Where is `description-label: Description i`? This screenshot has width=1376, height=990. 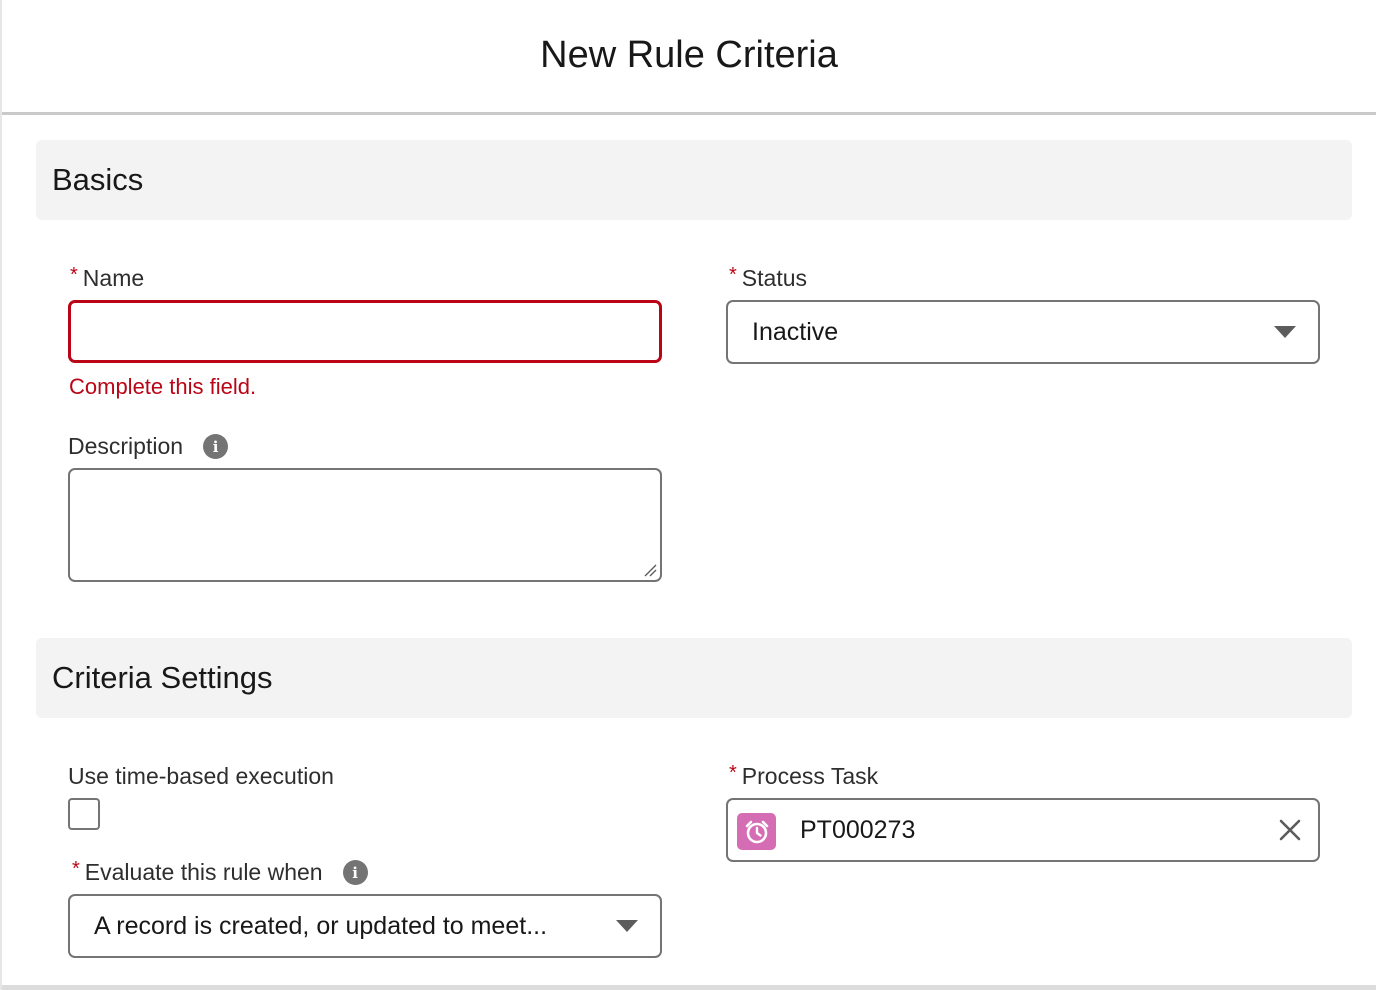 description-label: Description i is located at coordinates (148, 446).